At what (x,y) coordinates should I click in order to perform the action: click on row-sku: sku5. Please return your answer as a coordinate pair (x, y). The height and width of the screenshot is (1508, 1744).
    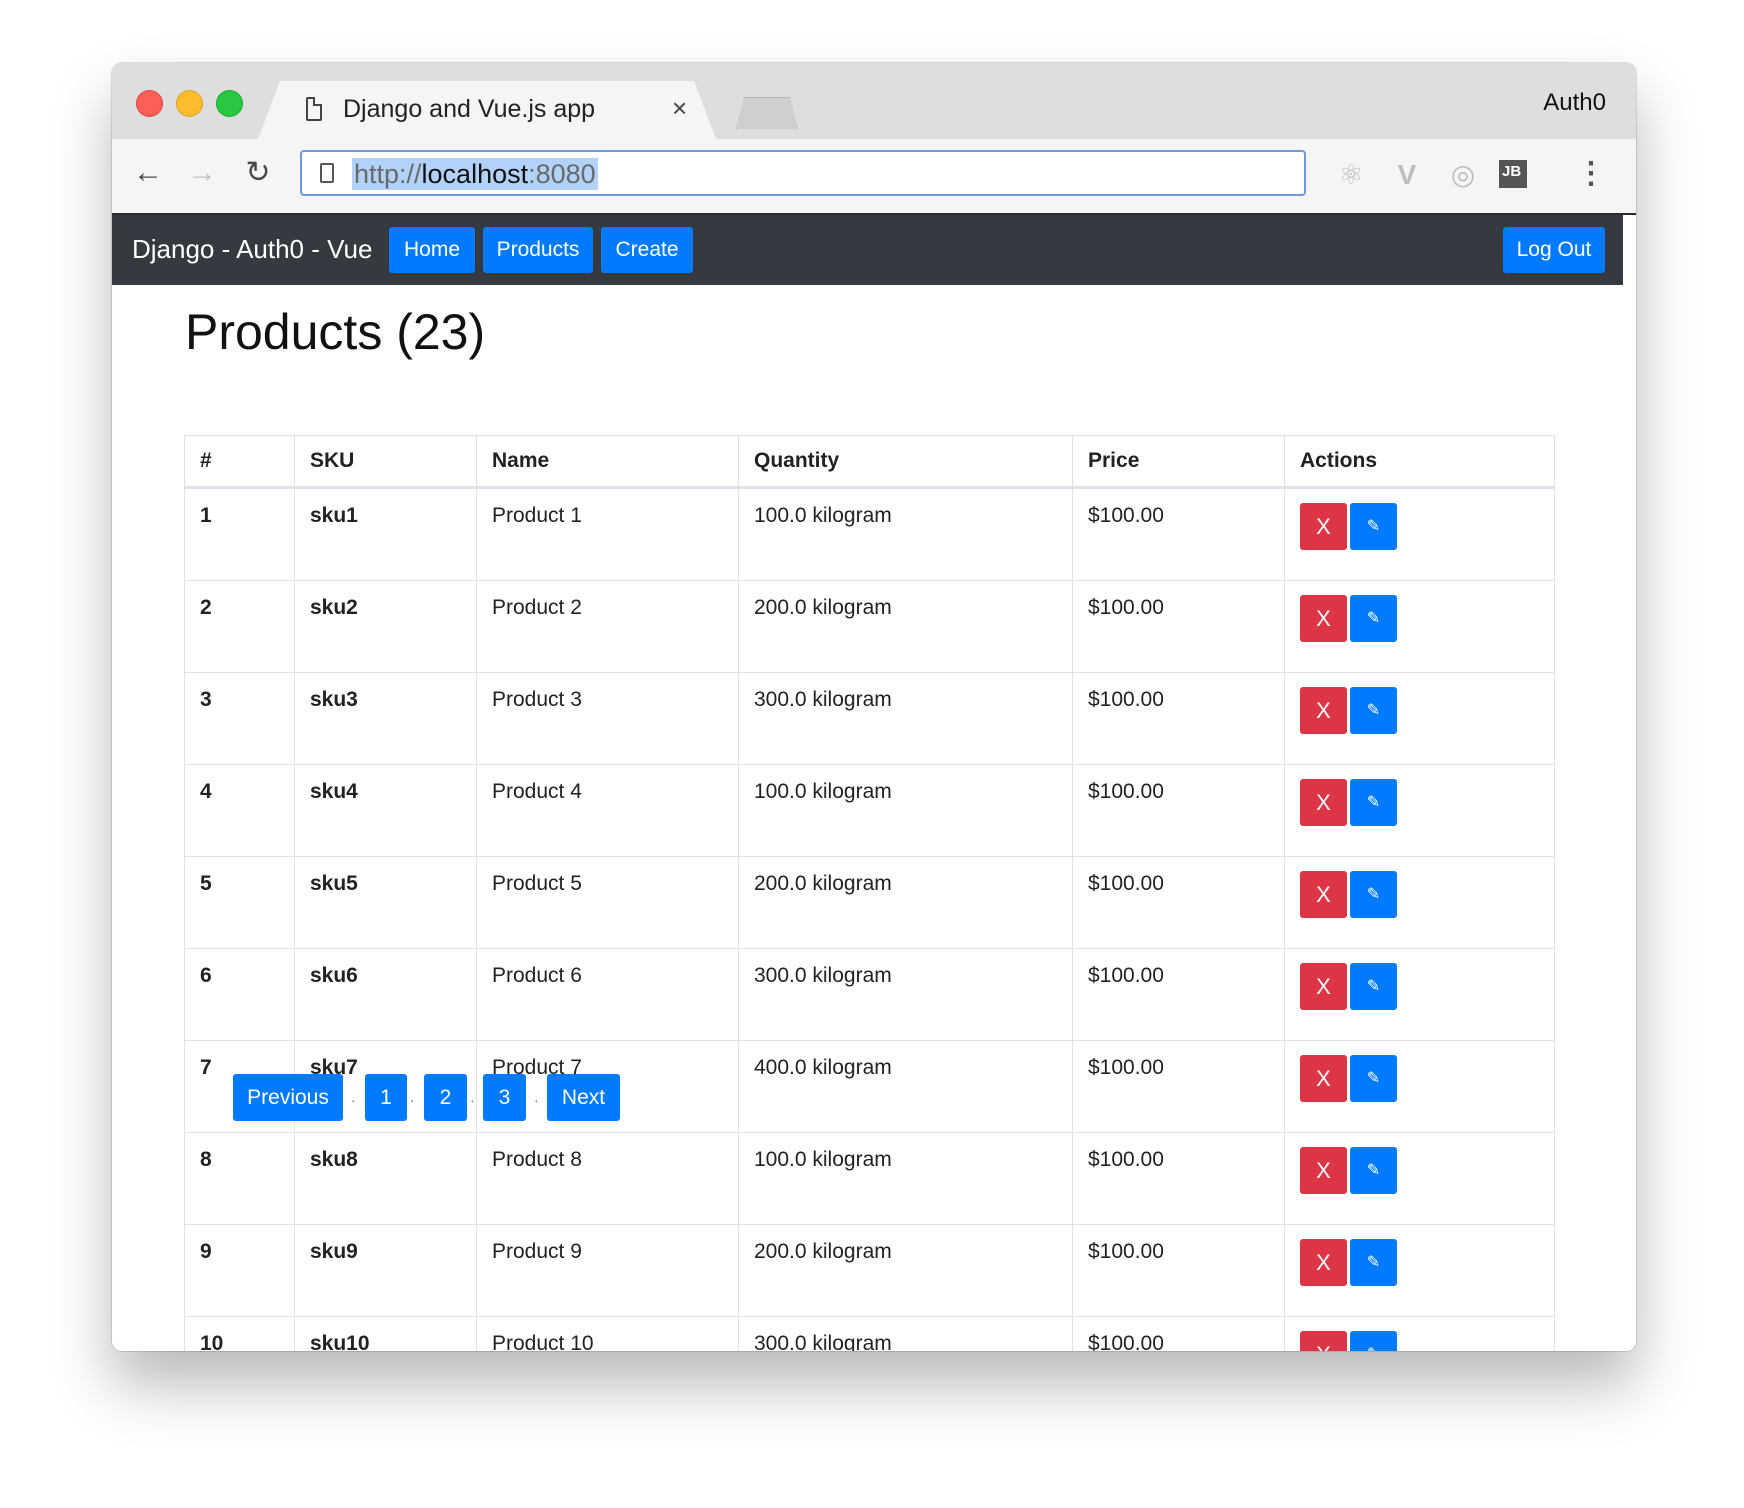
    Looking at the image, I should click on (385, 902).